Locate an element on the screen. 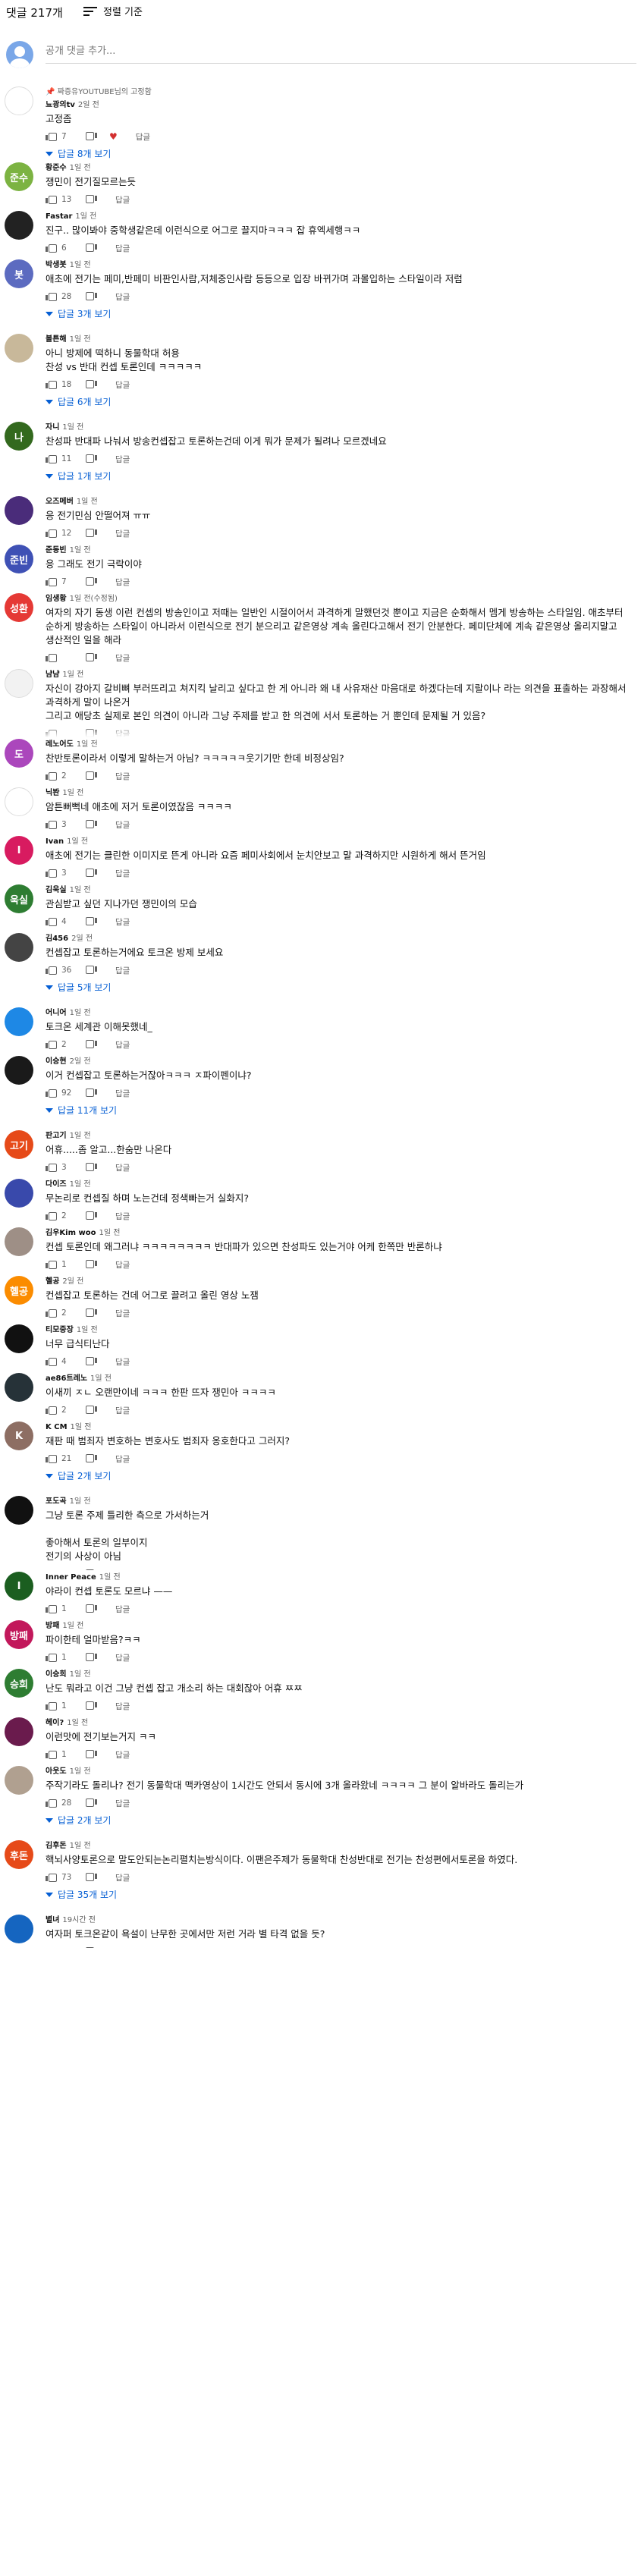  comment-author: 다이즈 is located at coordinates (56, 1184).